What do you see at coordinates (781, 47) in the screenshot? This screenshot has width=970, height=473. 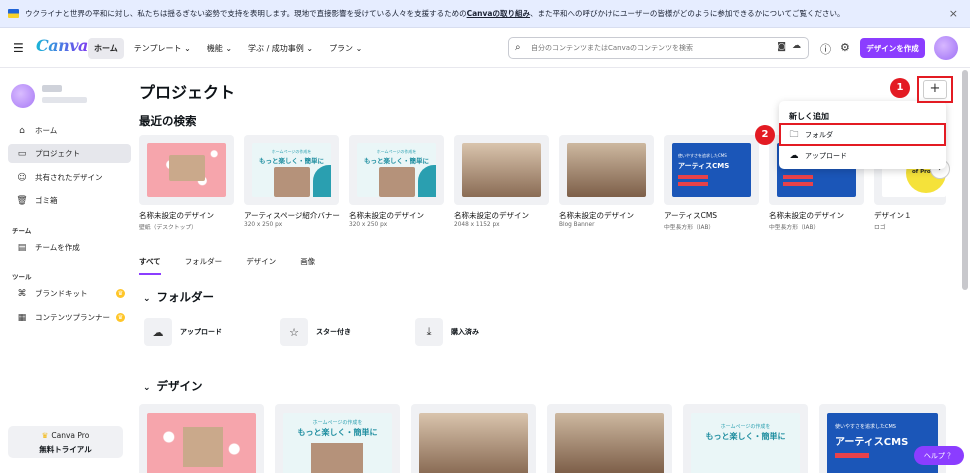 I see `camera-icon: ◙` at bounding box center [781, 47].